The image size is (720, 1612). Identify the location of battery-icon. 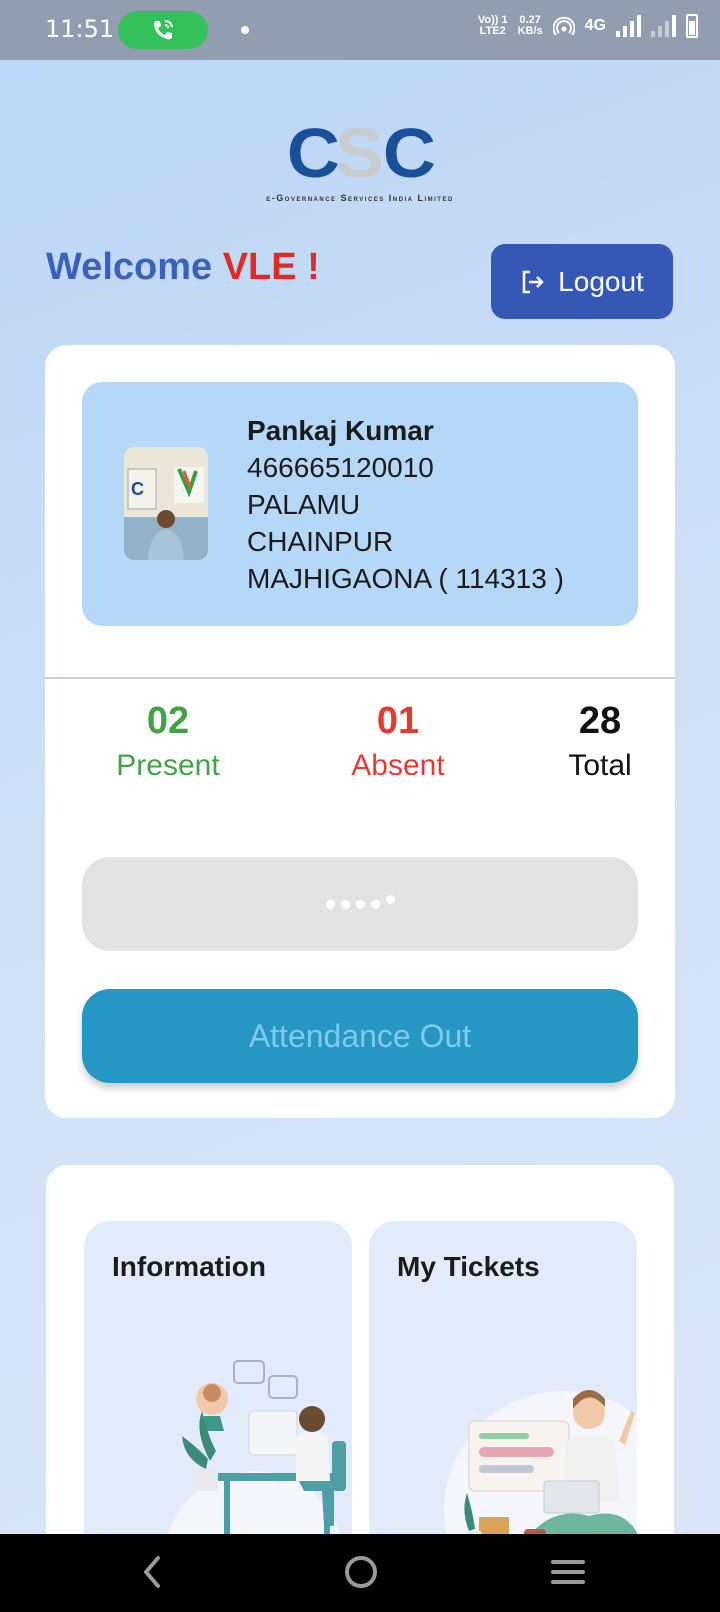
(692, 26).